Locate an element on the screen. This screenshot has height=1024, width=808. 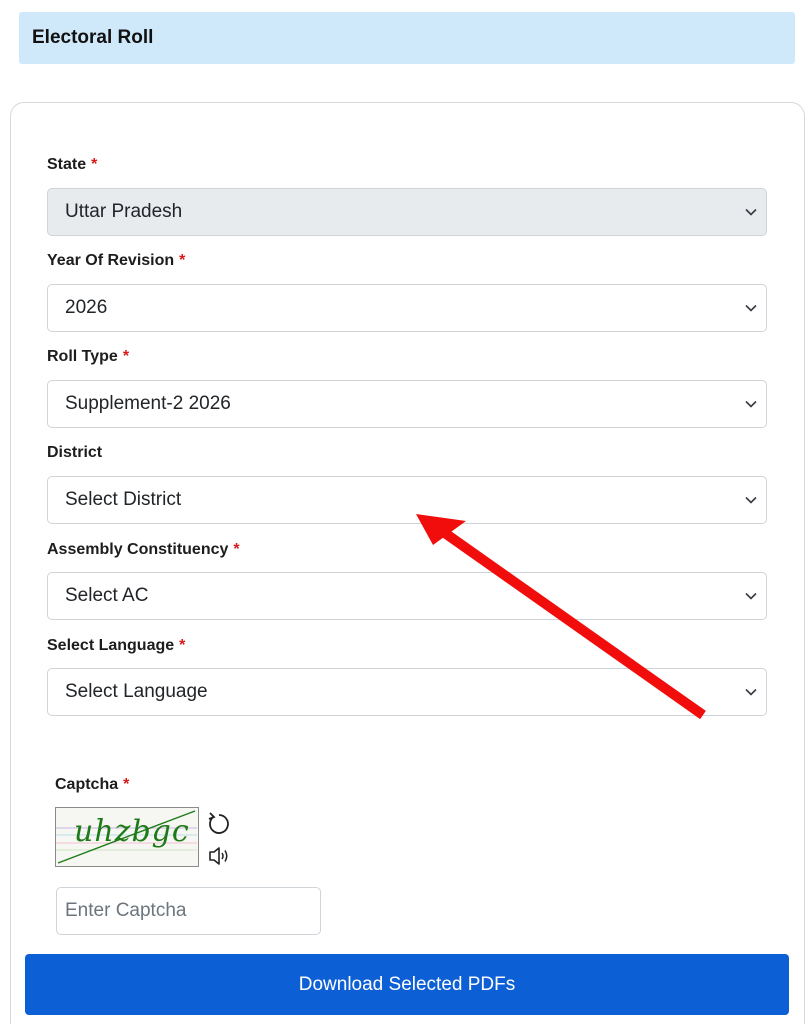
download-selected-pdfs-button: Download Selected PDFs is located at coordinates (407, 984).